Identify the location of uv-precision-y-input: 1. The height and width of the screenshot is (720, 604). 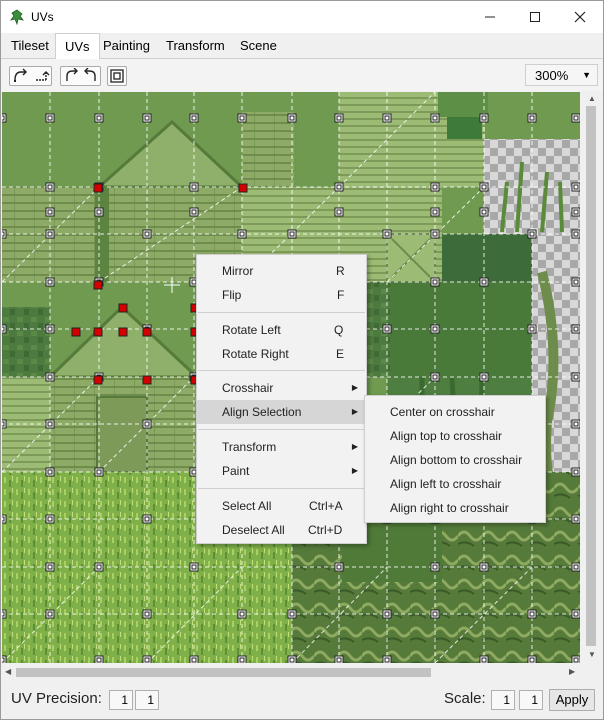
(147, 700).